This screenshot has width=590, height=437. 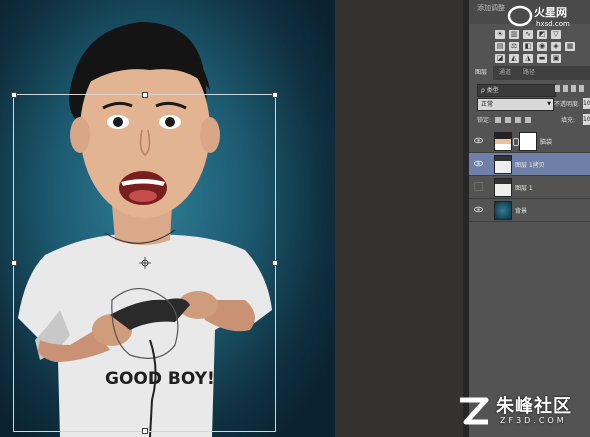 What do you see at coordinates (568, 120) in the screenshot?
I see `fill-label: 填充:` at bounding box center [568, 120].